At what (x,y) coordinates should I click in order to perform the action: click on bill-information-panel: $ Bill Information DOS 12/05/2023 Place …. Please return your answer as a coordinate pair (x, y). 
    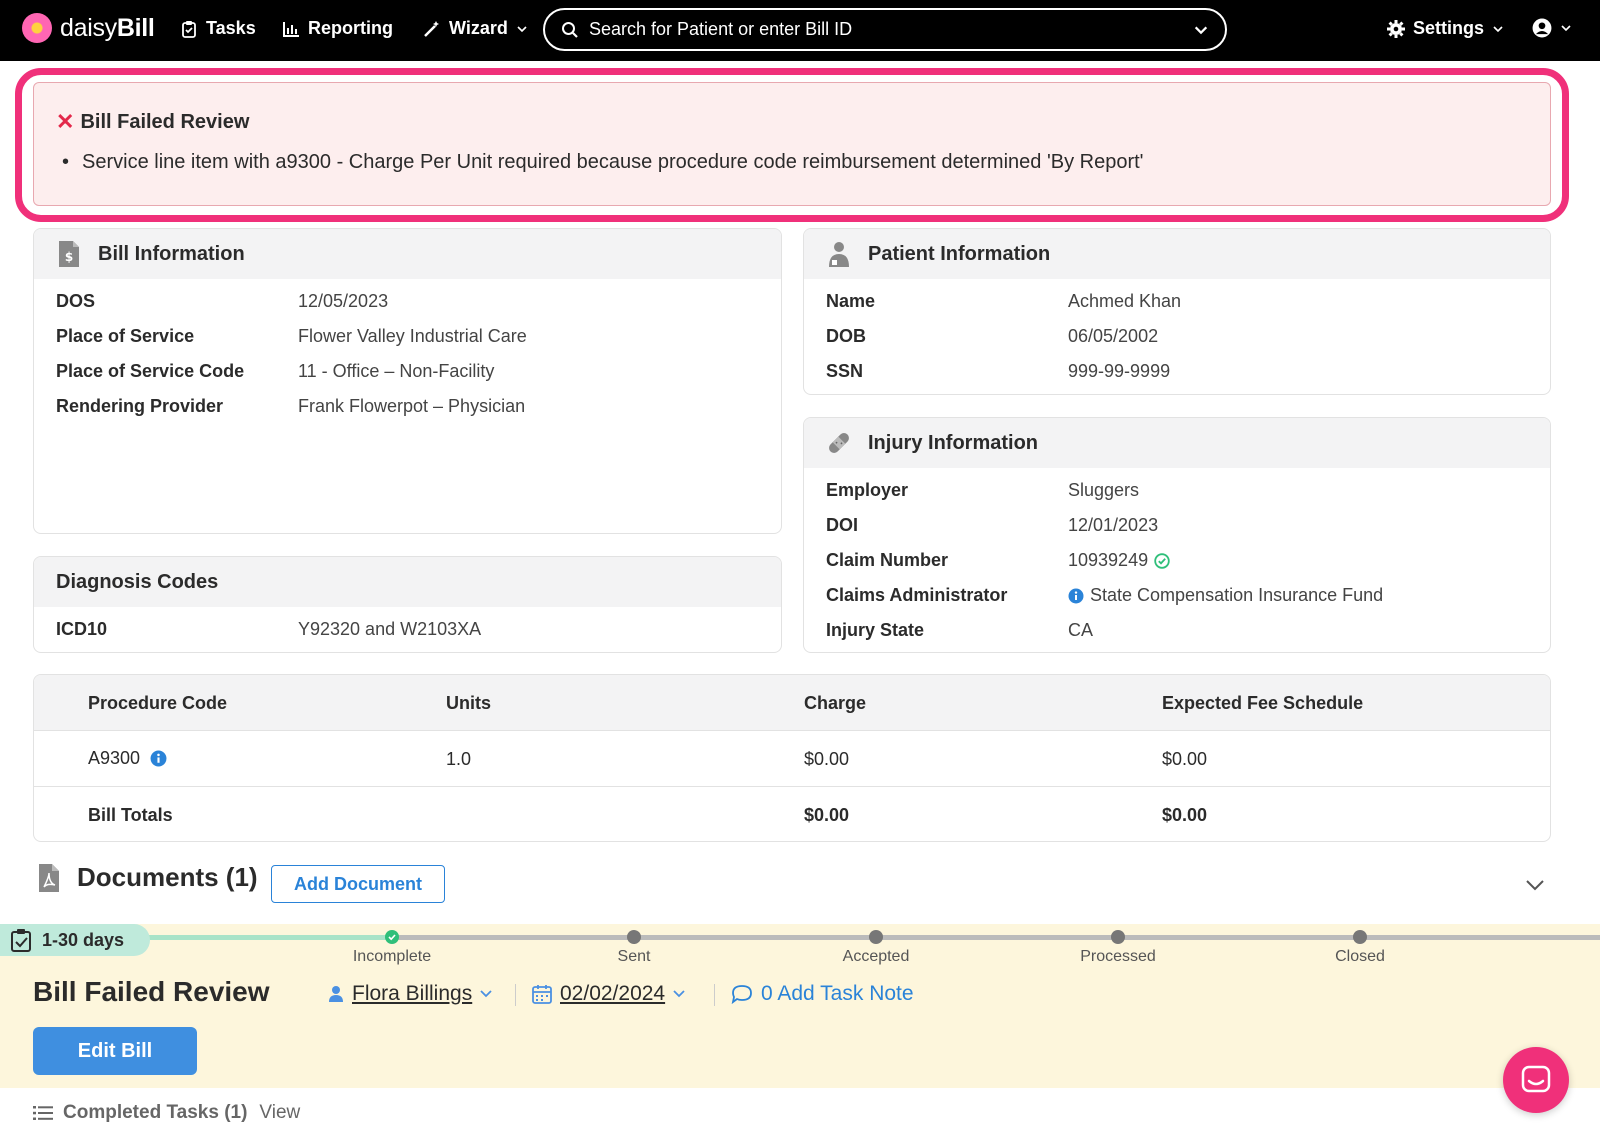
    Looking at the image, I should click on (407, 381).